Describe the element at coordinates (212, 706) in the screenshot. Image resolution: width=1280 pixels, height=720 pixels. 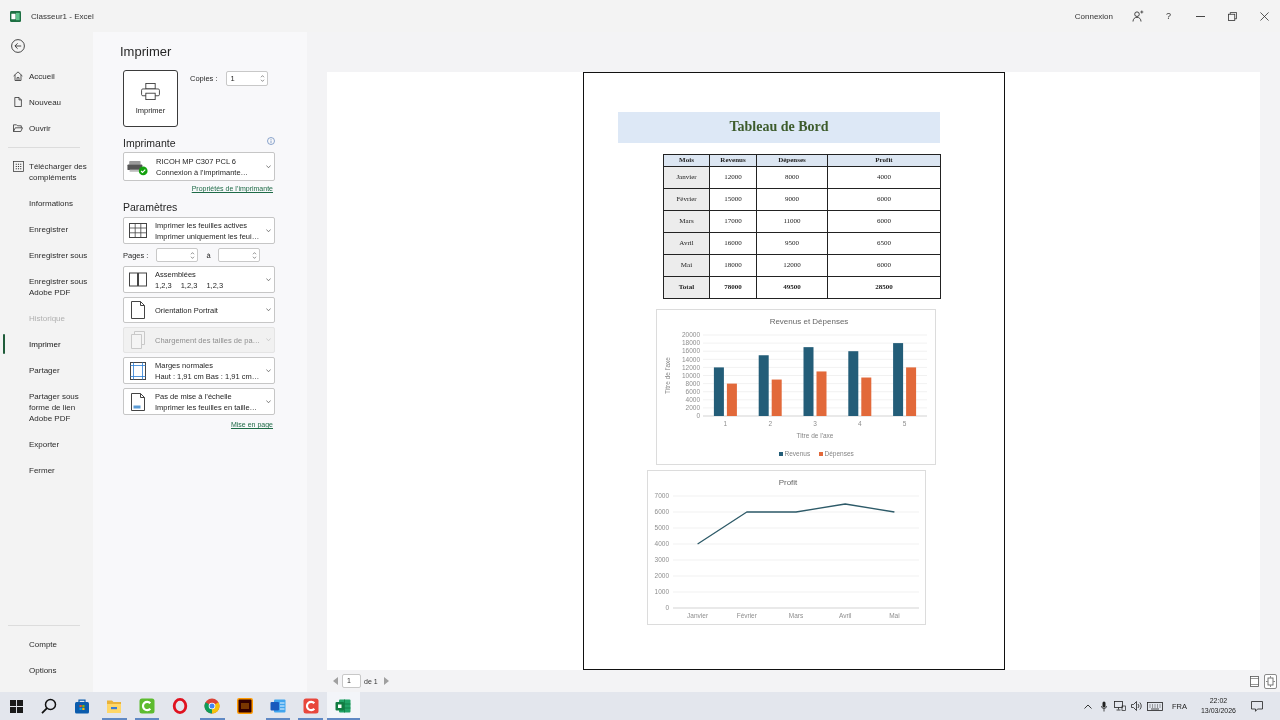
I see `tricolor-circle-icon` at that location.